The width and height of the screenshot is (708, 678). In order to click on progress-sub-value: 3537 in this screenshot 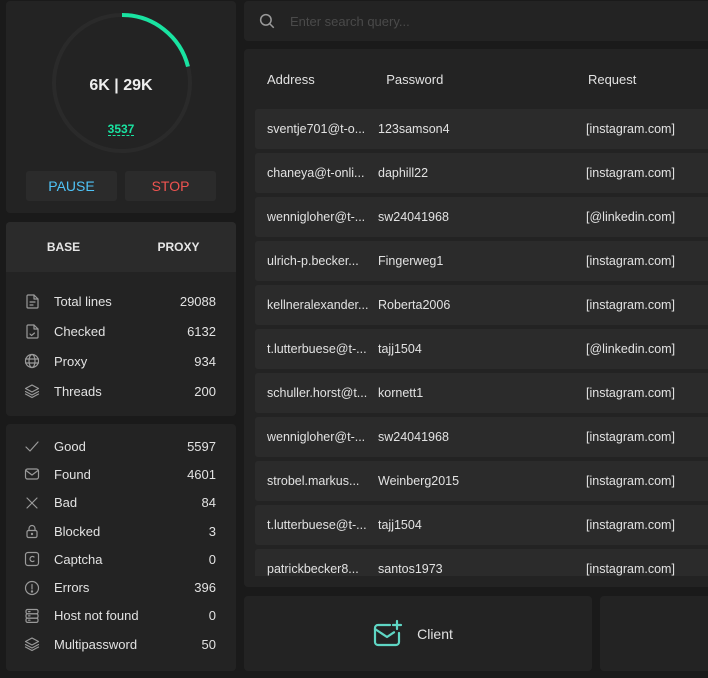, I will do `click(121, 129)`.